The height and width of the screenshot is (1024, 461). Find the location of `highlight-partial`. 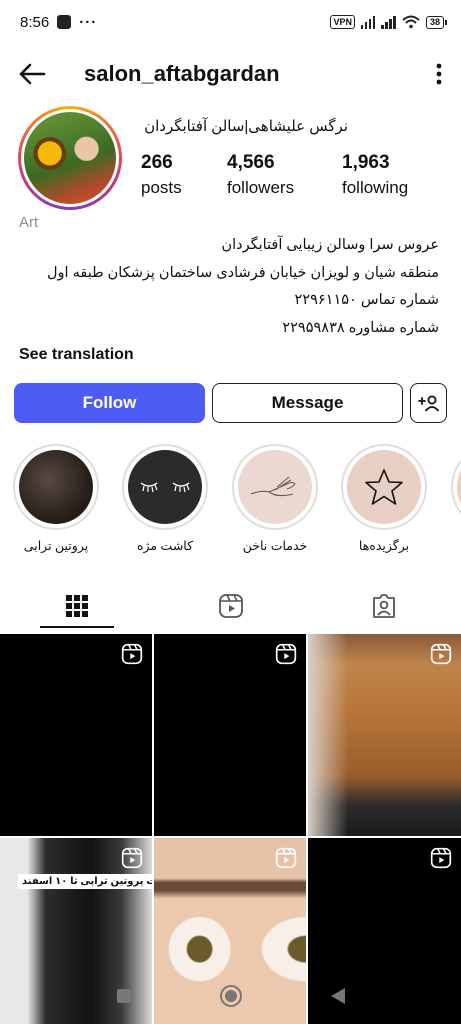

highlight-partial is located at coordinates (456, 487).